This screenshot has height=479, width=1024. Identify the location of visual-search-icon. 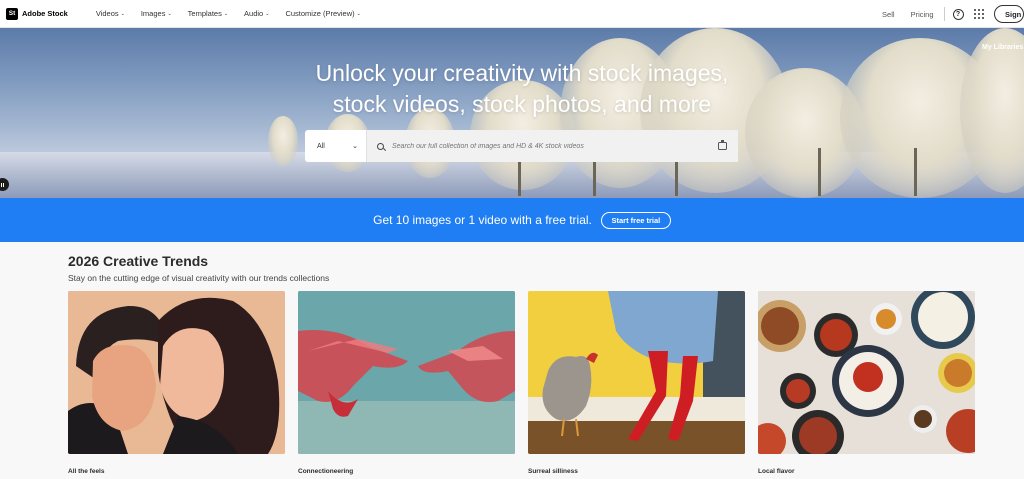
(722, 145).